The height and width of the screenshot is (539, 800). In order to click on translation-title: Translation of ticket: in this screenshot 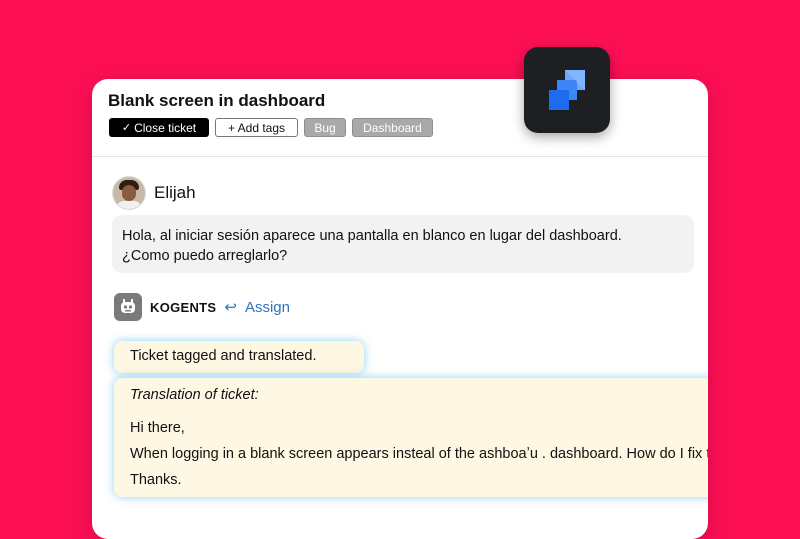, I will do `click(194, 395)`.